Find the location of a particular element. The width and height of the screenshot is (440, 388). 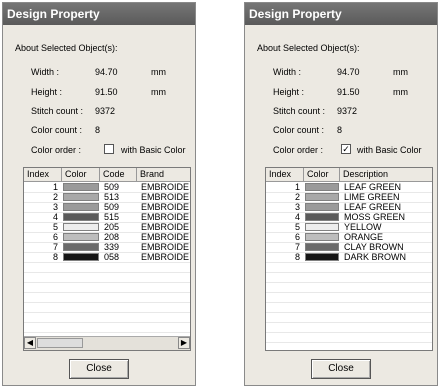

description-cell: LIME GREEN is located at coordinates (372, 197).